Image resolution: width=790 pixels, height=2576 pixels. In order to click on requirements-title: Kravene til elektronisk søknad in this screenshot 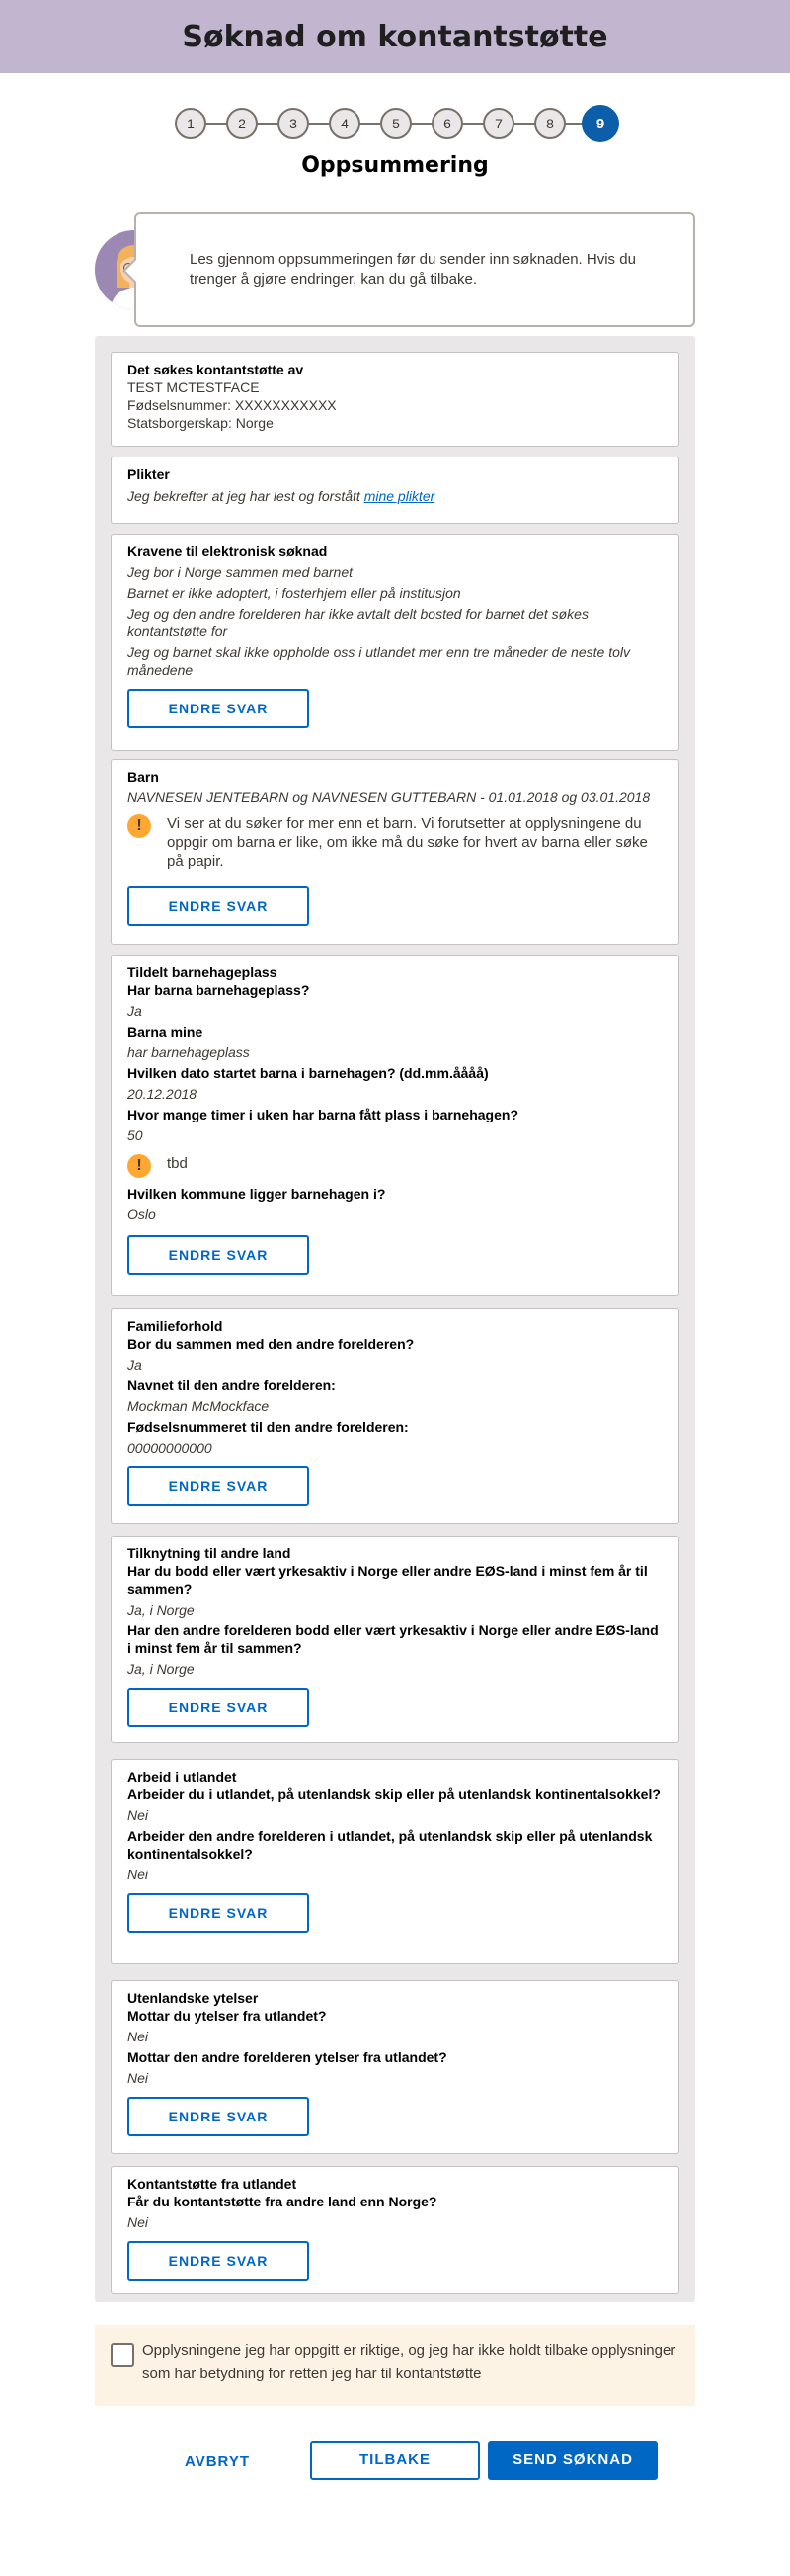, I will do `click(228, 551)`.